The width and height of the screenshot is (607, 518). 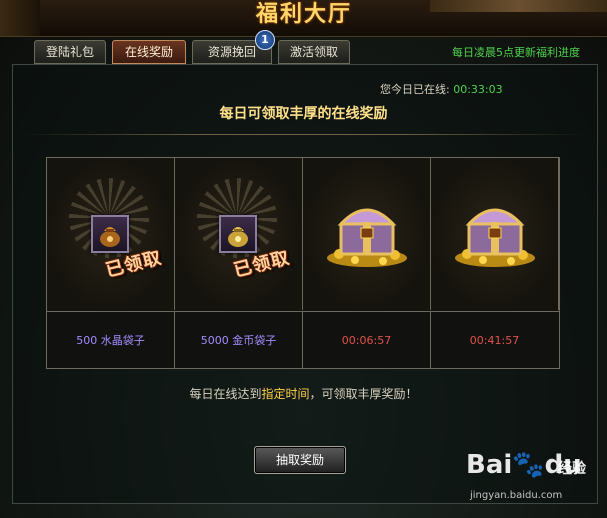 I want to click on watermark-experience: 经验, so click(x=572, y=469).